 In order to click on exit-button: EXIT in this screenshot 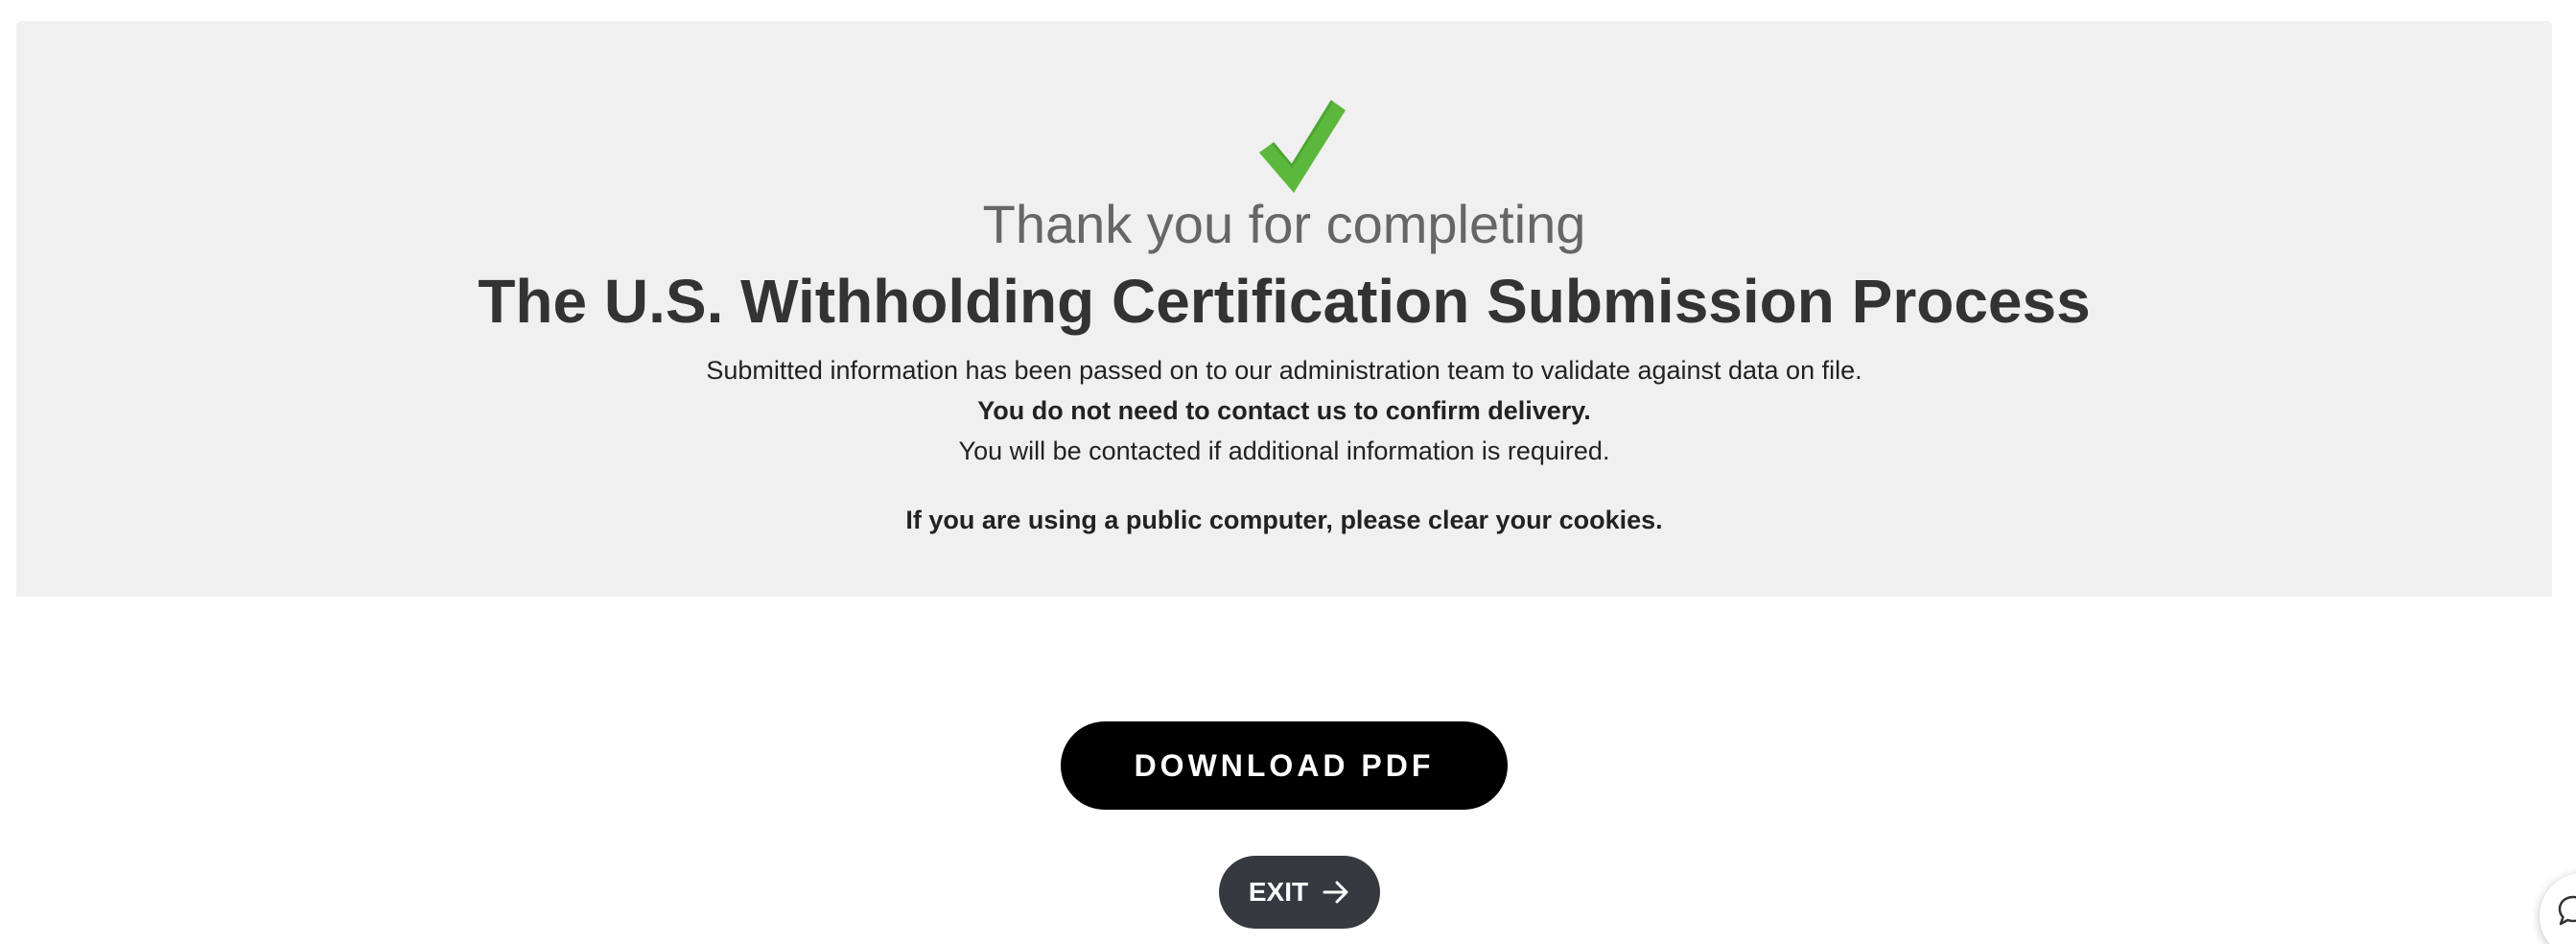, I will do `click(1299, 893)`.